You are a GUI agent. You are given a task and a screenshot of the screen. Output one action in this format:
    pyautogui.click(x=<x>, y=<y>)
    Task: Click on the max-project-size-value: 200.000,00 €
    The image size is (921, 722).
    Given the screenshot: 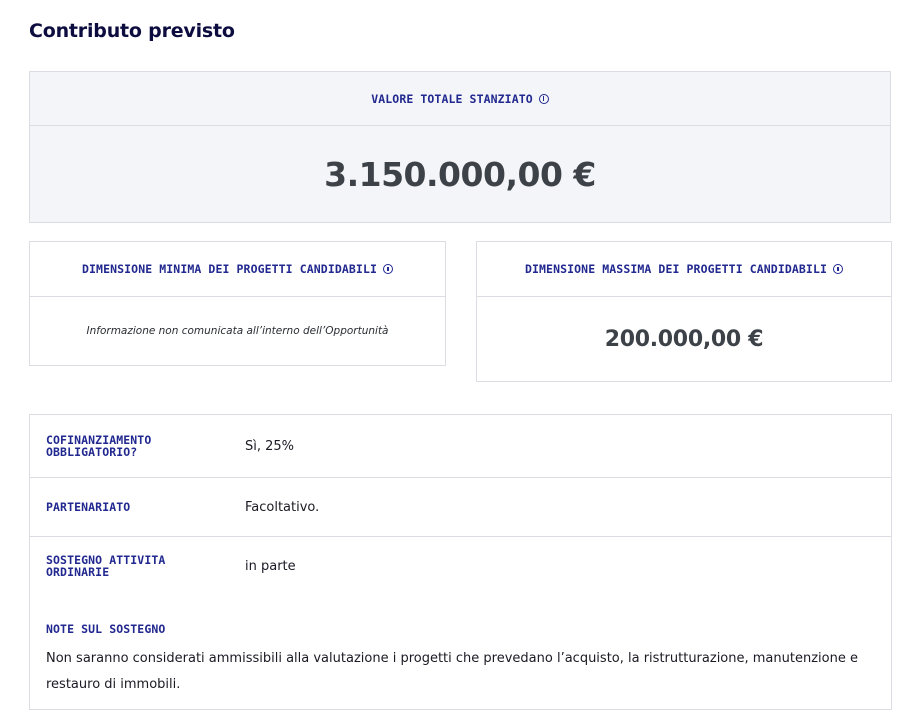 What is the action you would take?
    pyautogui.click(x=684, y=339)
    